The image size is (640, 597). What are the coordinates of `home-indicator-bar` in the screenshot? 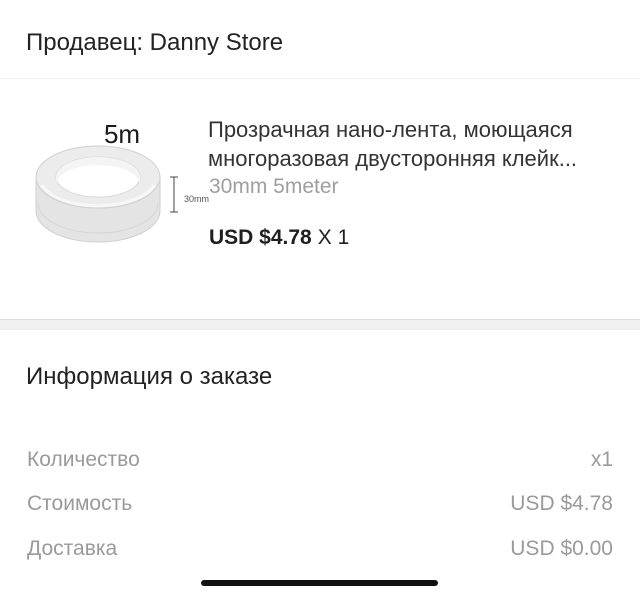 It's located at (319, 583).